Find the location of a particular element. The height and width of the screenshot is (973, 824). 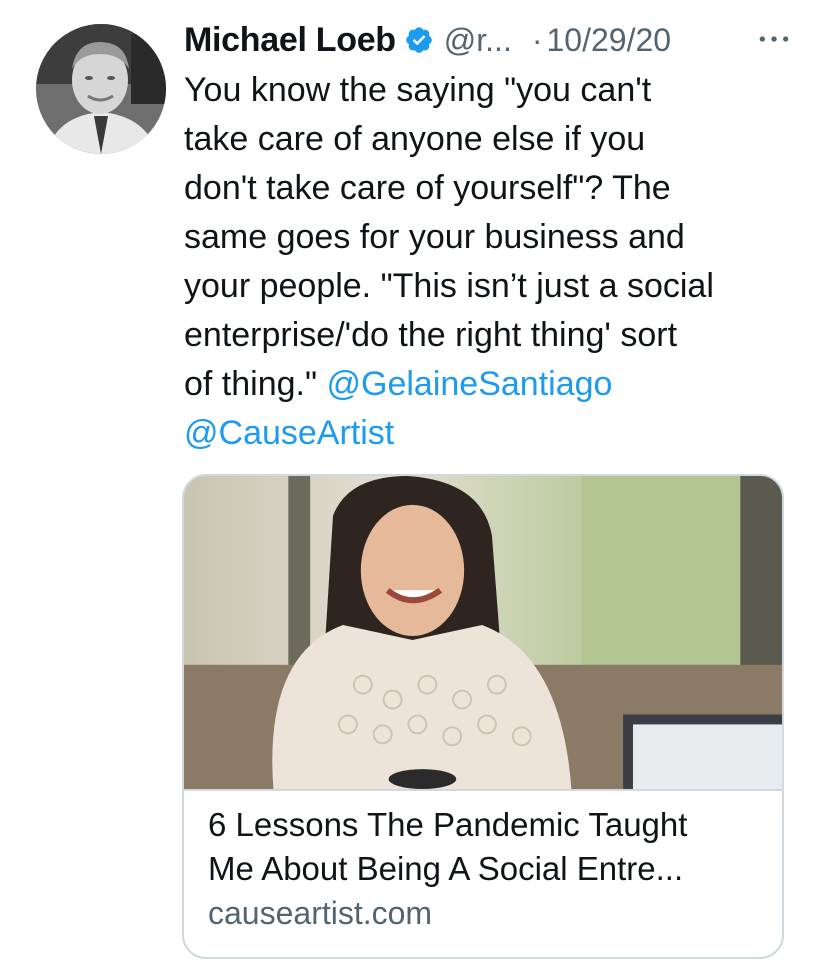

more-horizontal-icon is located at coordinates (774, 39).